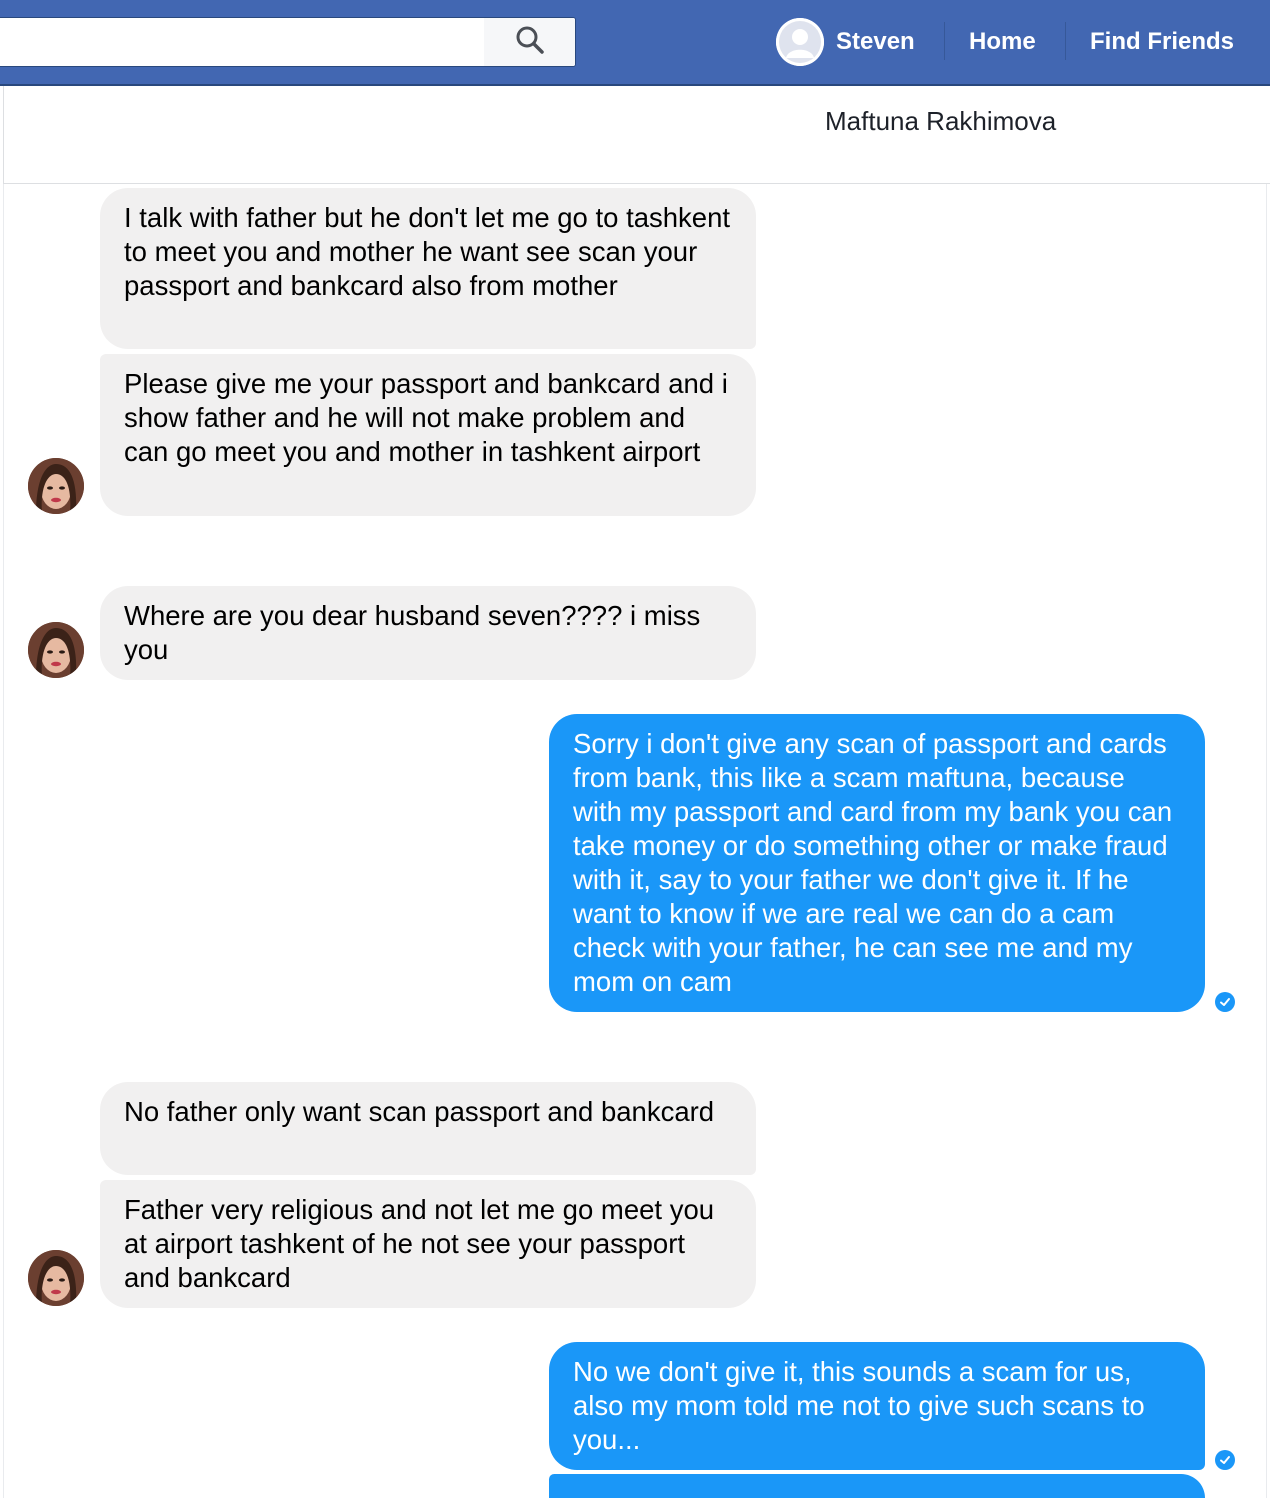 The width and height of the screenshot is (1270, 1498). I want to click on search-box, so click(288, 42).